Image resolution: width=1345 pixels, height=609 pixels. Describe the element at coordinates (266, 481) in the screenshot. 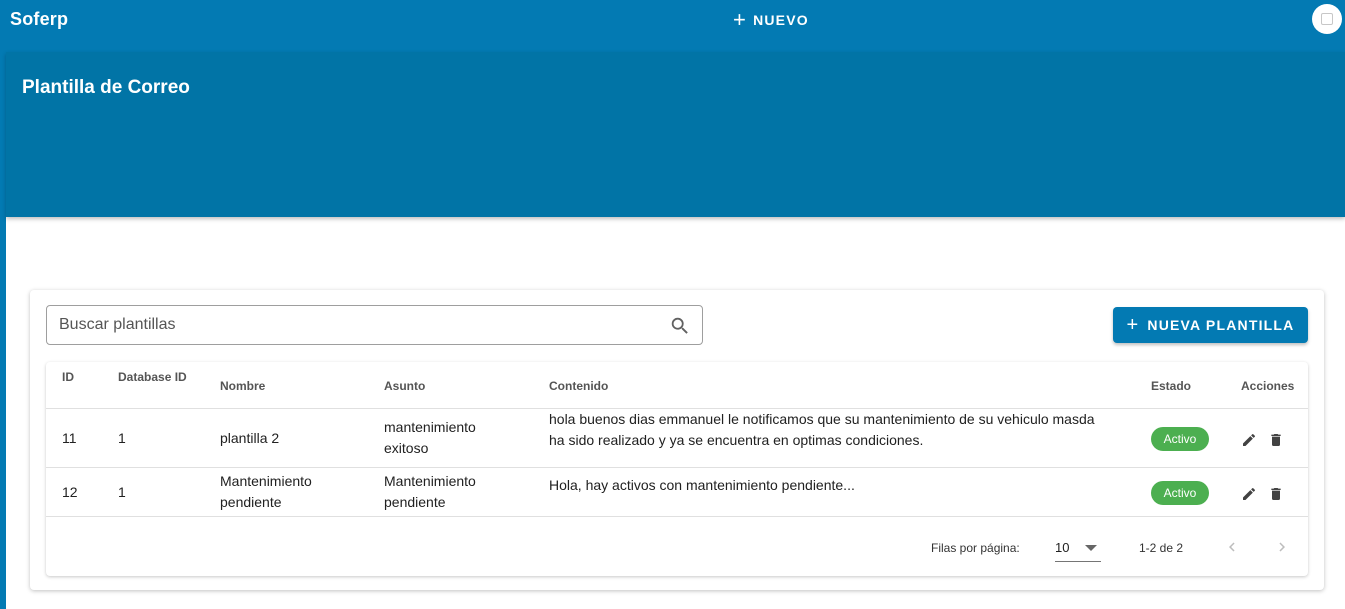

I see `cell-nombre-line1: Mantenimiento` at that location.